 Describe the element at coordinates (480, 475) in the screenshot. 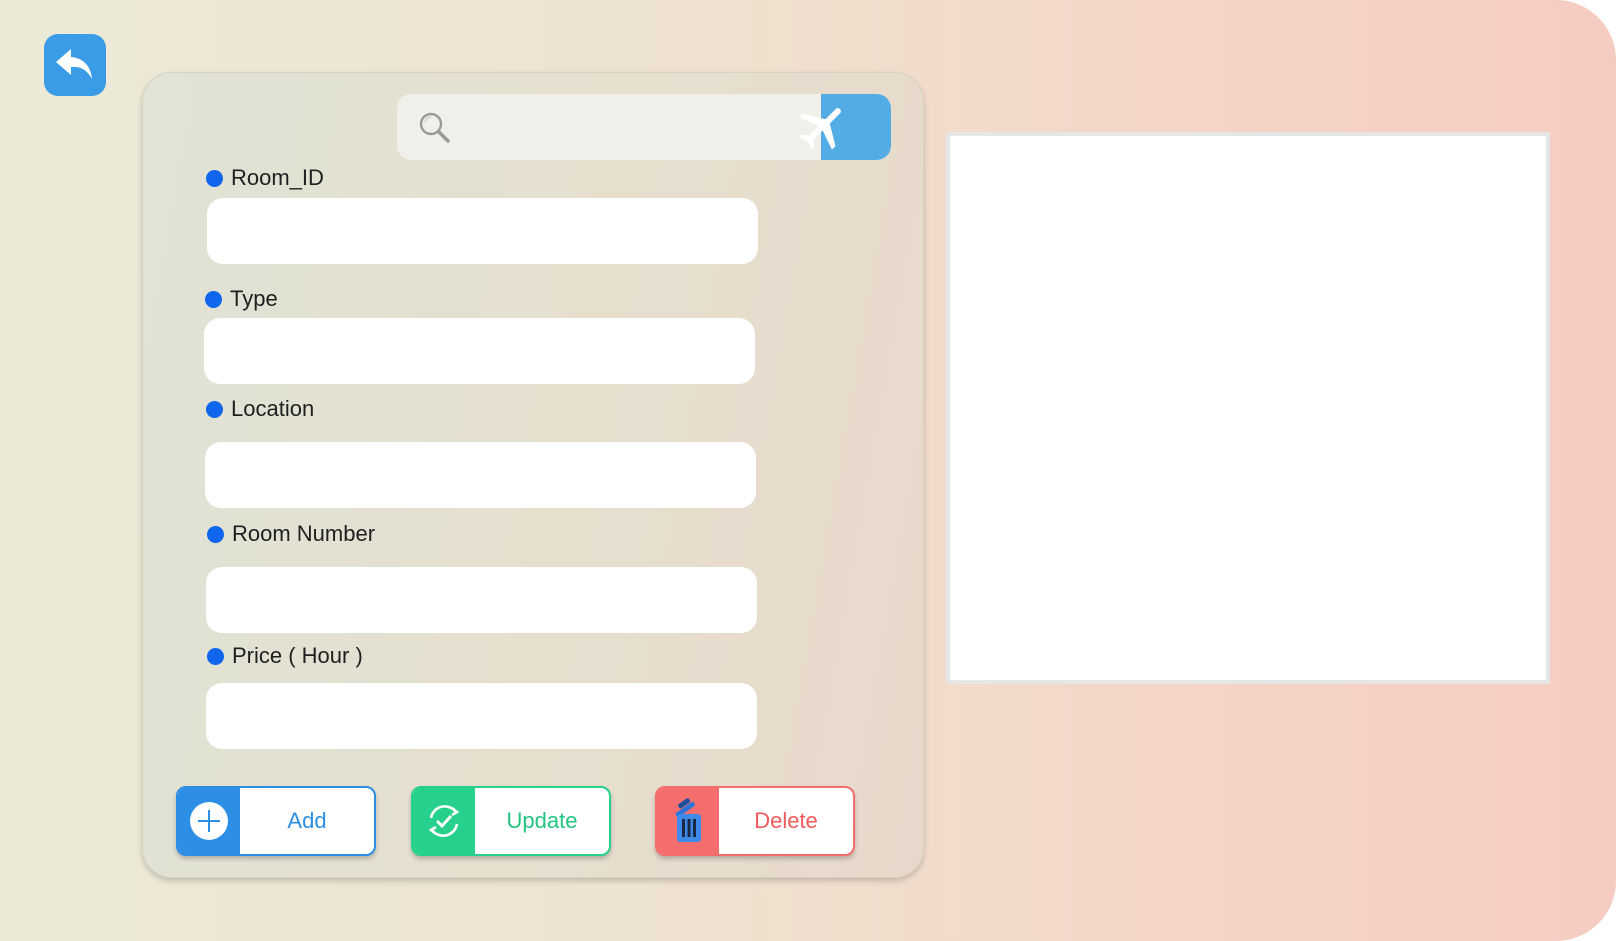

I see `location-input` at that location.